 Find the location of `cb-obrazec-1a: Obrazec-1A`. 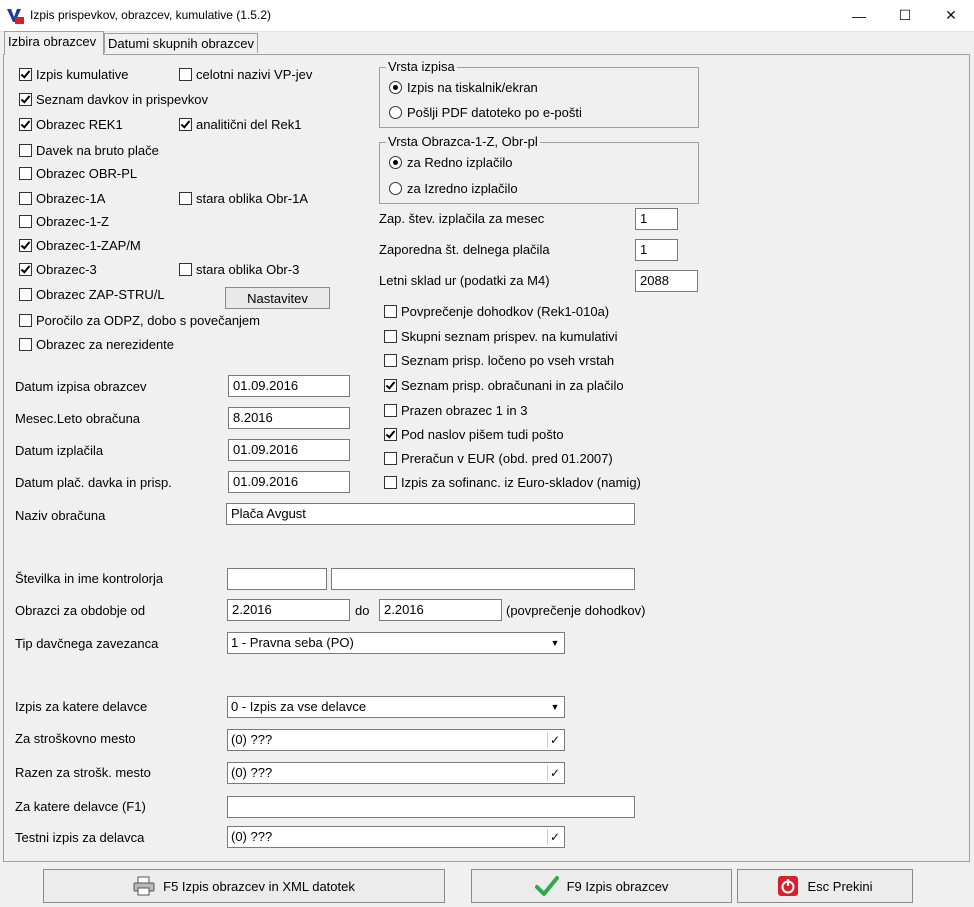

cb-obrazec-1a: Obrazec-1A is located at coordinates (62, 198).